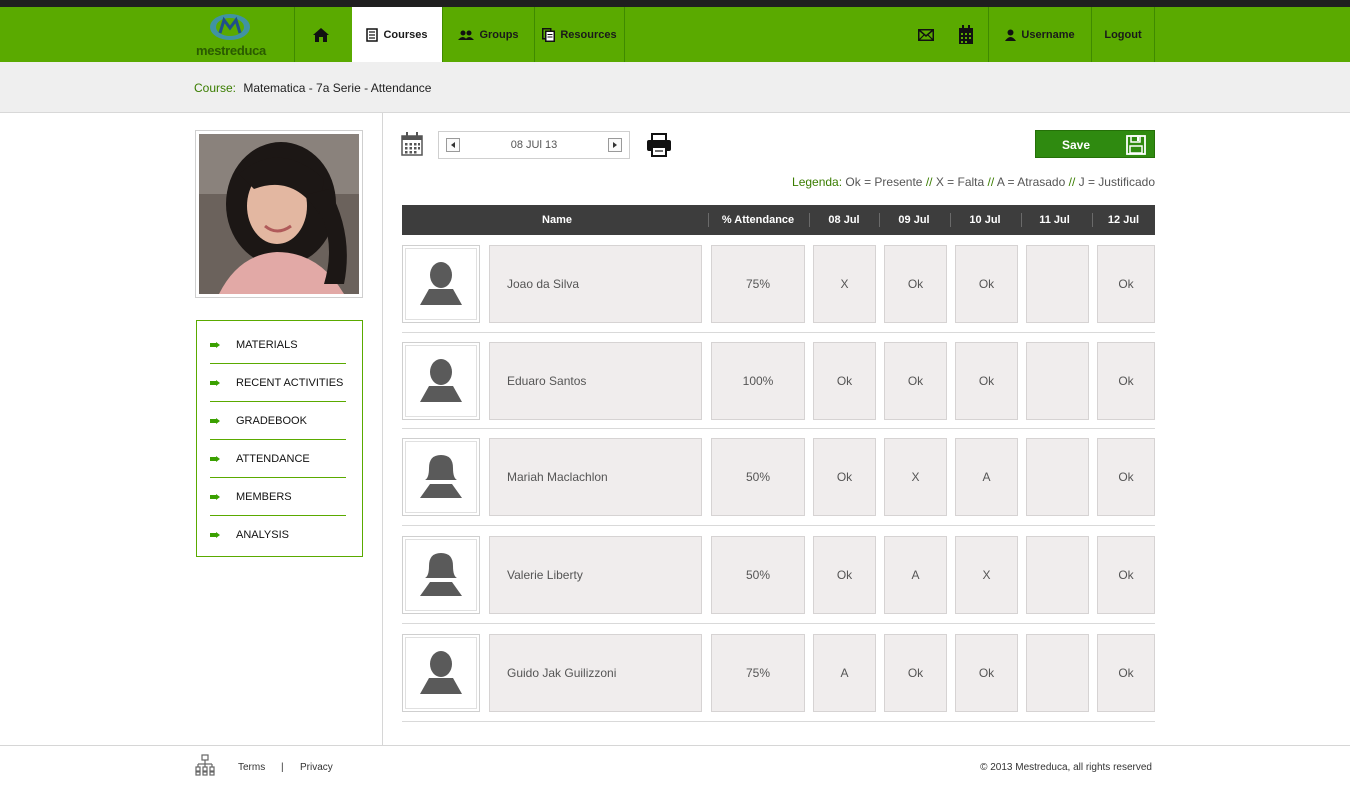 The height and width of the screenshot is (801, 1350). Describe the element at coordinates (595, 673) in the screenshot. I see `student-name: Guido Jak Guilizzoni` at that location.